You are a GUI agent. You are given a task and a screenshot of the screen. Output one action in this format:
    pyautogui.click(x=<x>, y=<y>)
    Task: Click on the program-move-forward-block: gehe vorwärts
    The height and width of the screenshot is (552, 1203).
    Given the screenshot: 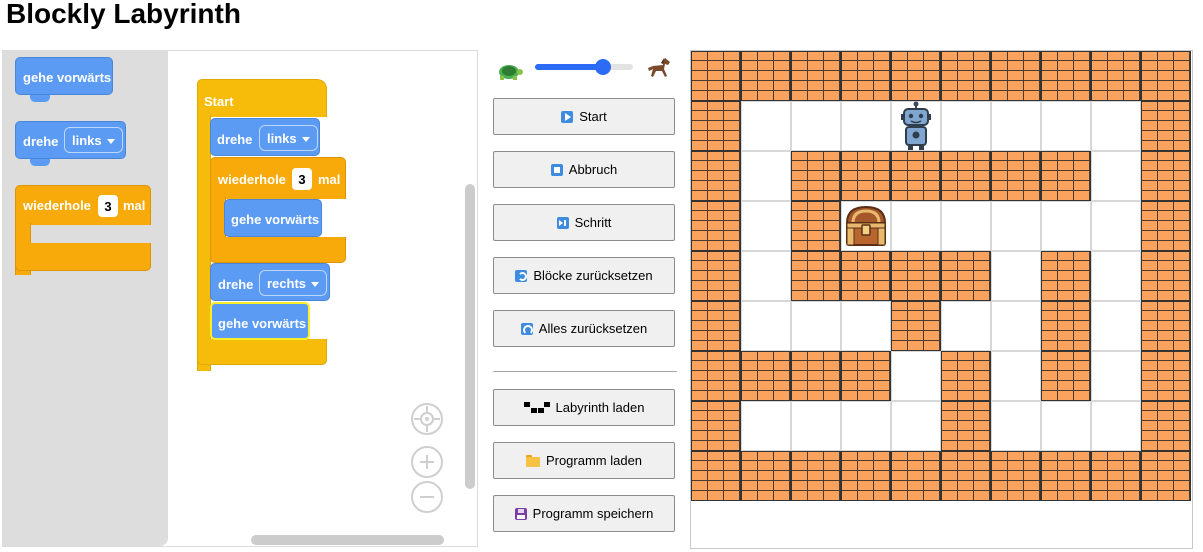 What is the action you would take?
    pyautogui.click(x=273, y=218)
    